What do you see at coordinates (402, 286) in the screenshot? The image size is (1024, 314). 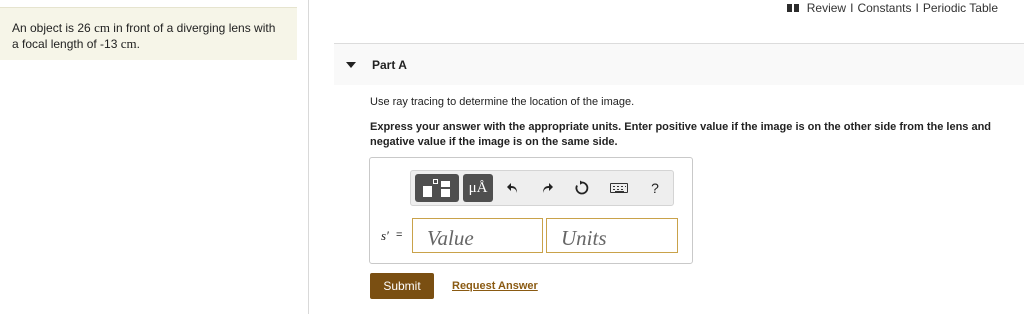 I see `submit-button: Submit` at bounding box center [402, 286].